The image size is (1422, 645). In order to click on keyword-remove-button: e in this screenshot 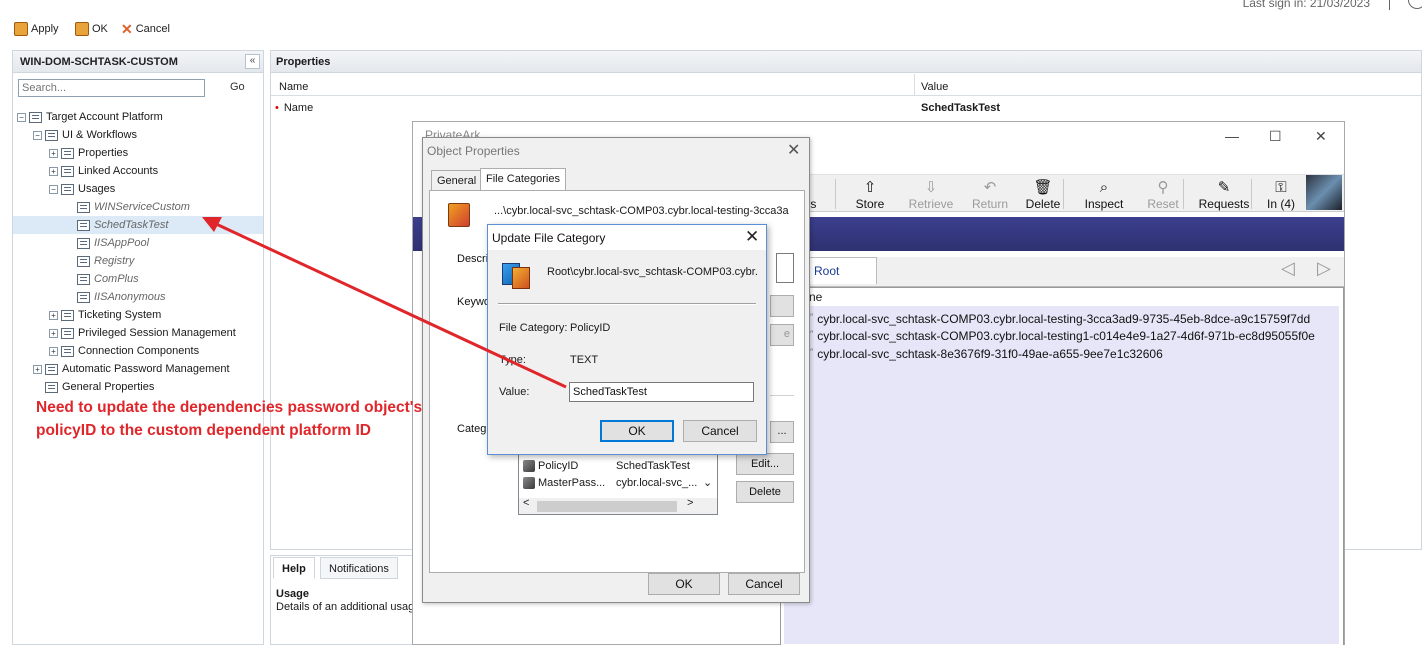, I will do `click(782, 335)`.